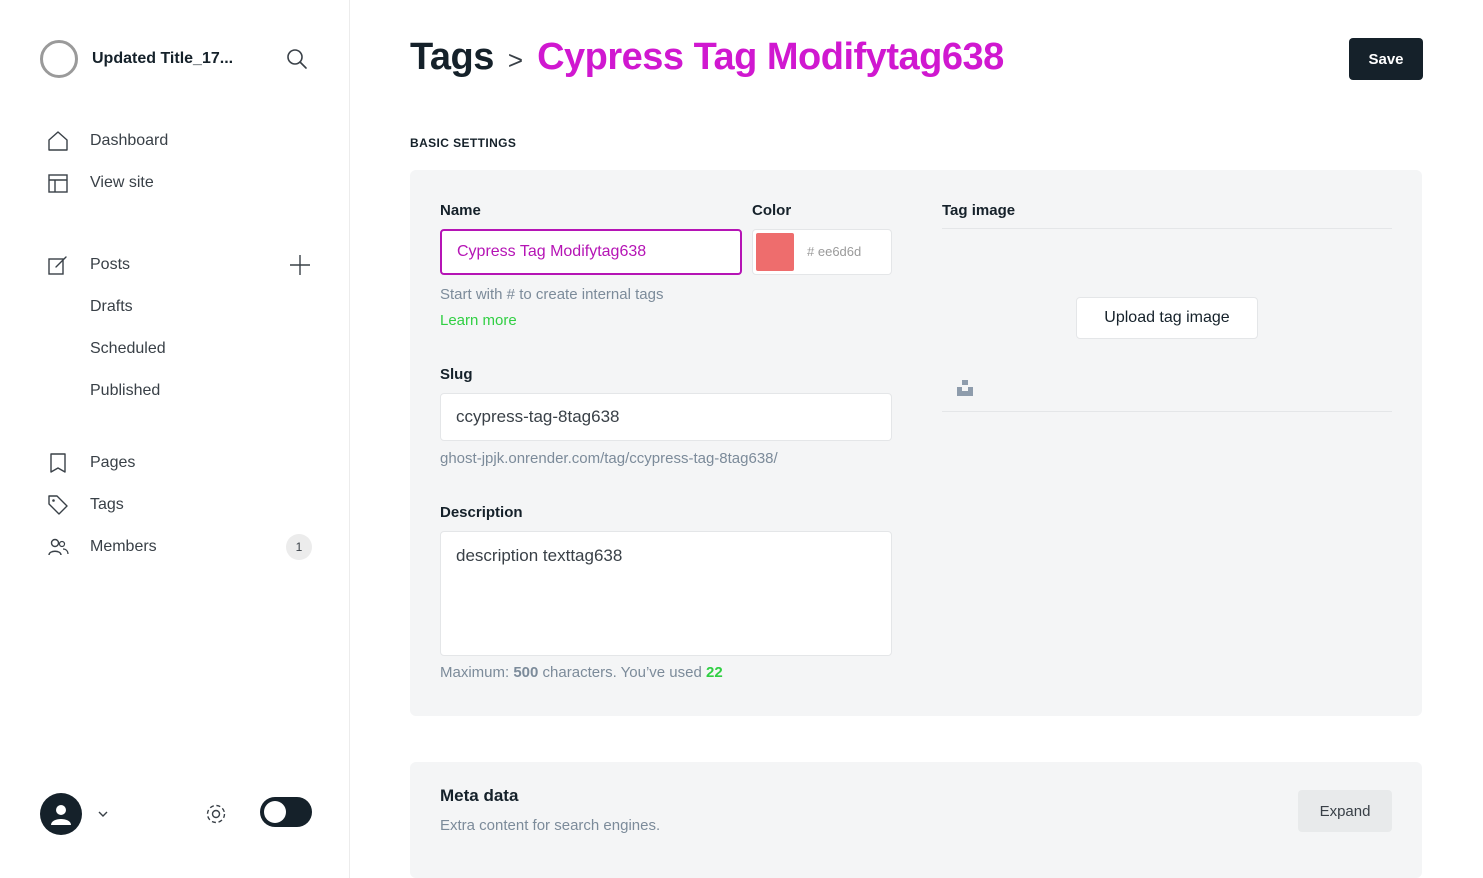 This screenshot has height=878, width=1483. Describe the element at coordinates (111, 306) in the screenshot. I see `sidebar-item-label: Drafts` at that location.